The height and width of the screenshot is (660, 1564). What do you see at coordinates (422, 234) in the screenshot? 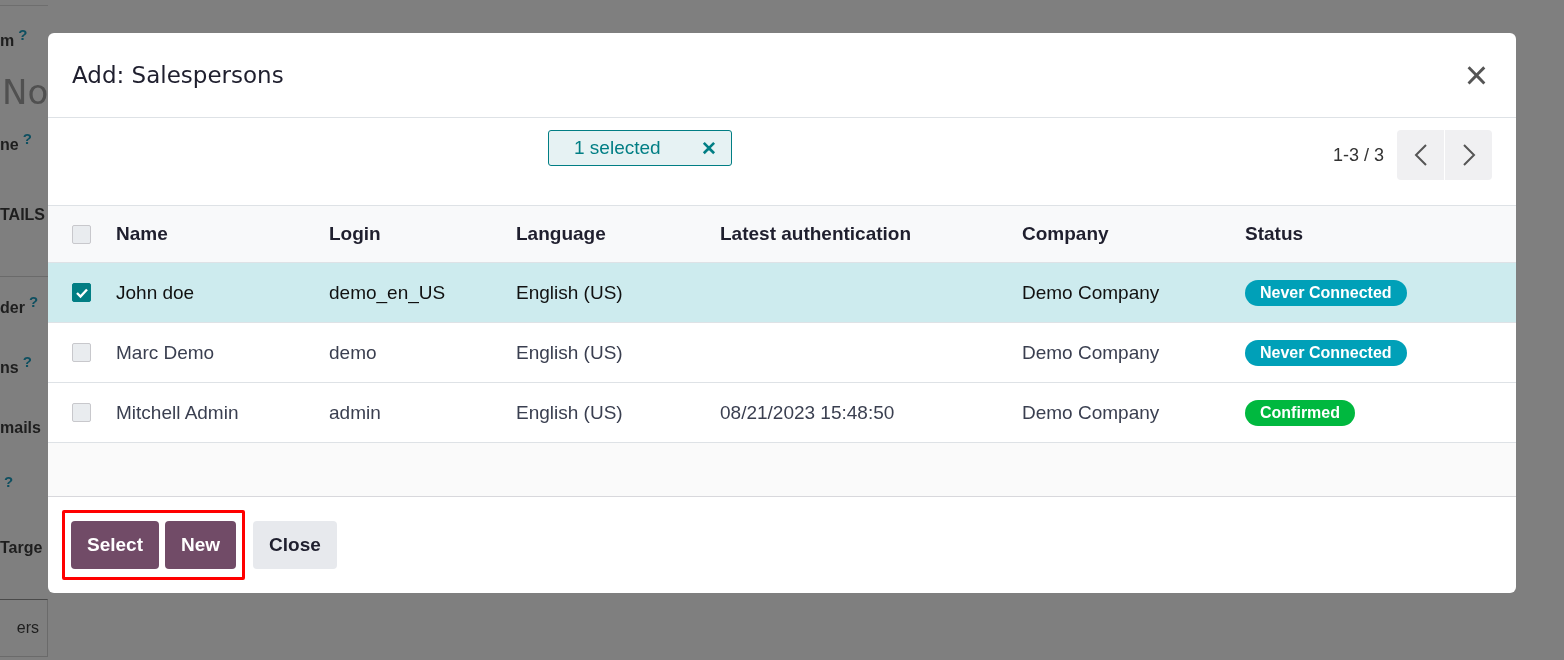
I see `column-header: Login` at bounding box center [422, 234].